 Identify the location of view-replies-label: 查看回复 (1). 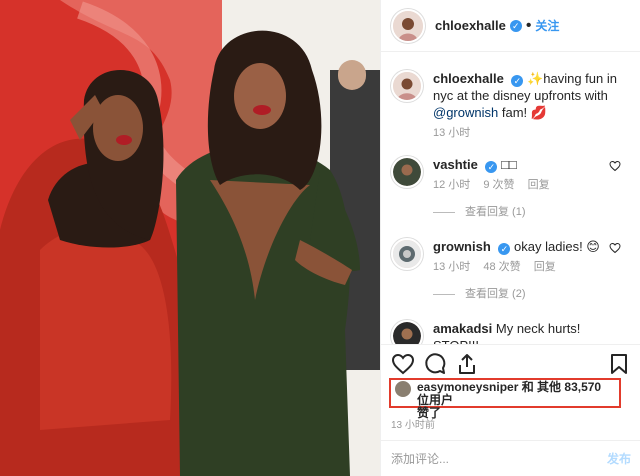
(495, 212).